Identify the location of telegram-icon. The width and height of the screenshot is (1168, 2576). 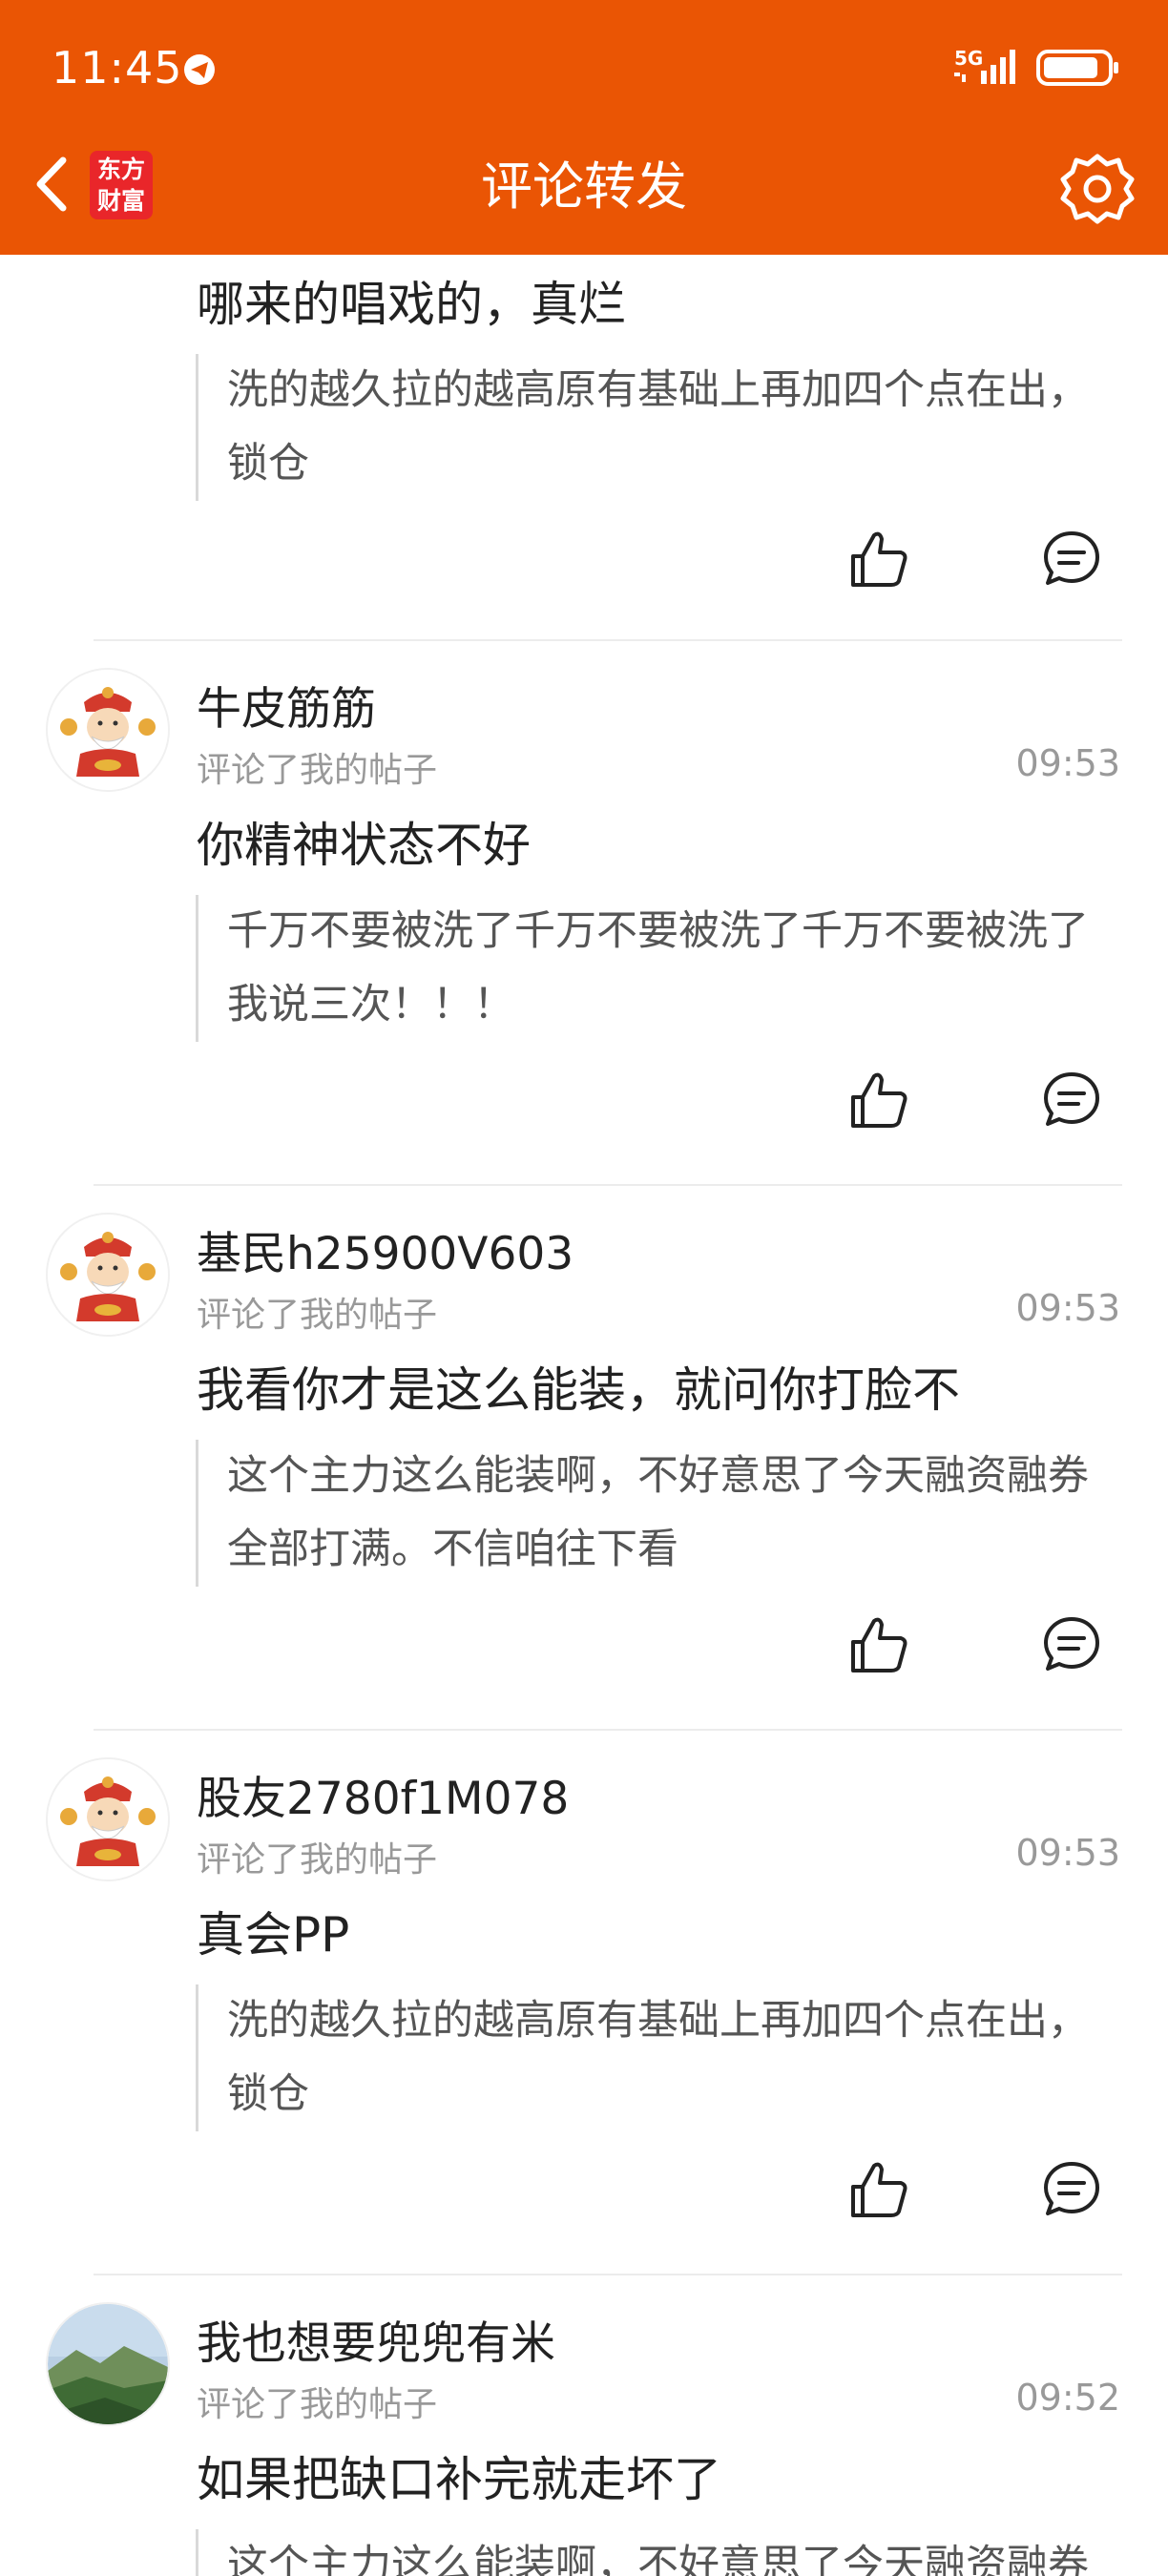
(199, 69).